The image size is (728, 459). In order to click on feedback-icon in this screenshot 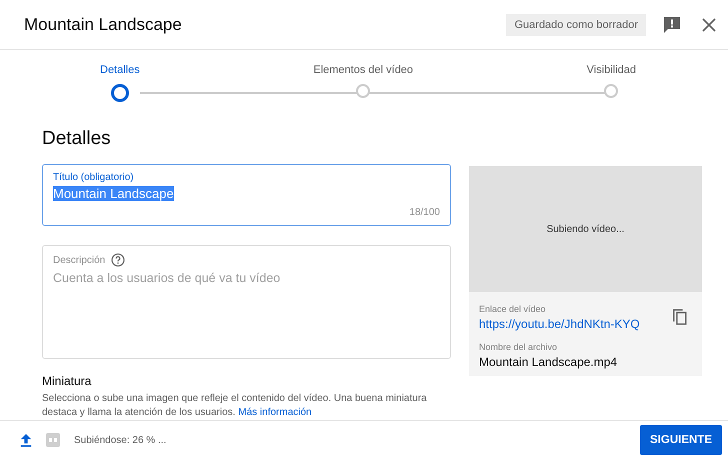, I will do `click(672, 24)`.